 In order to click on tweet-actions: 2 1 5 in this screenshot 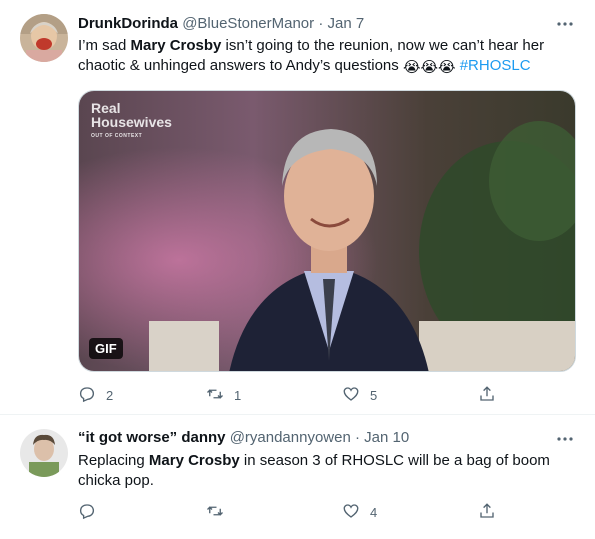, I will do `click(288, 395)`.